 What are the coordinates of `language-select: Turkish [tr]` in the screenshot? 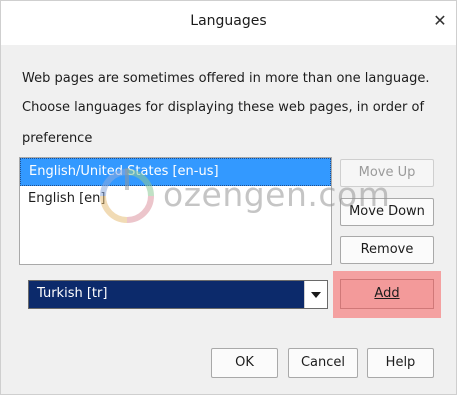 It's located at (178, 294).